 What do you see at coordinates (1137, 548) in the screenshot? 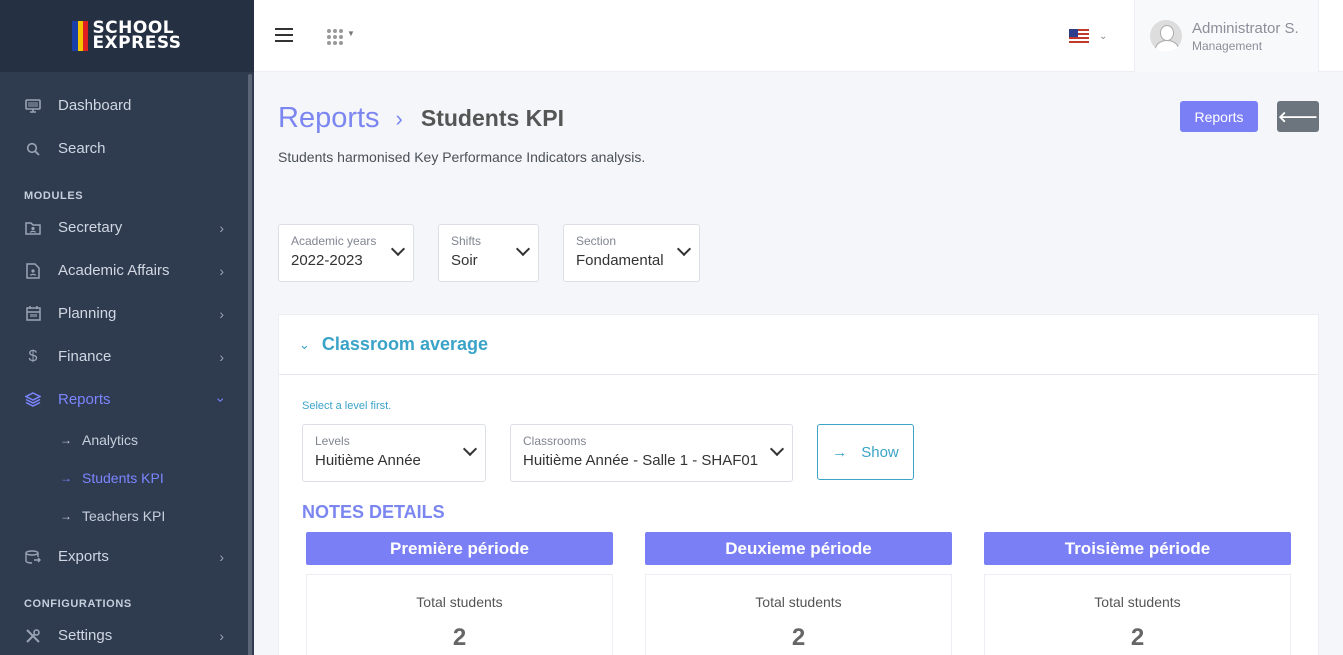
I see `period-title: Troisième période` at bounding box center [1137, 548].